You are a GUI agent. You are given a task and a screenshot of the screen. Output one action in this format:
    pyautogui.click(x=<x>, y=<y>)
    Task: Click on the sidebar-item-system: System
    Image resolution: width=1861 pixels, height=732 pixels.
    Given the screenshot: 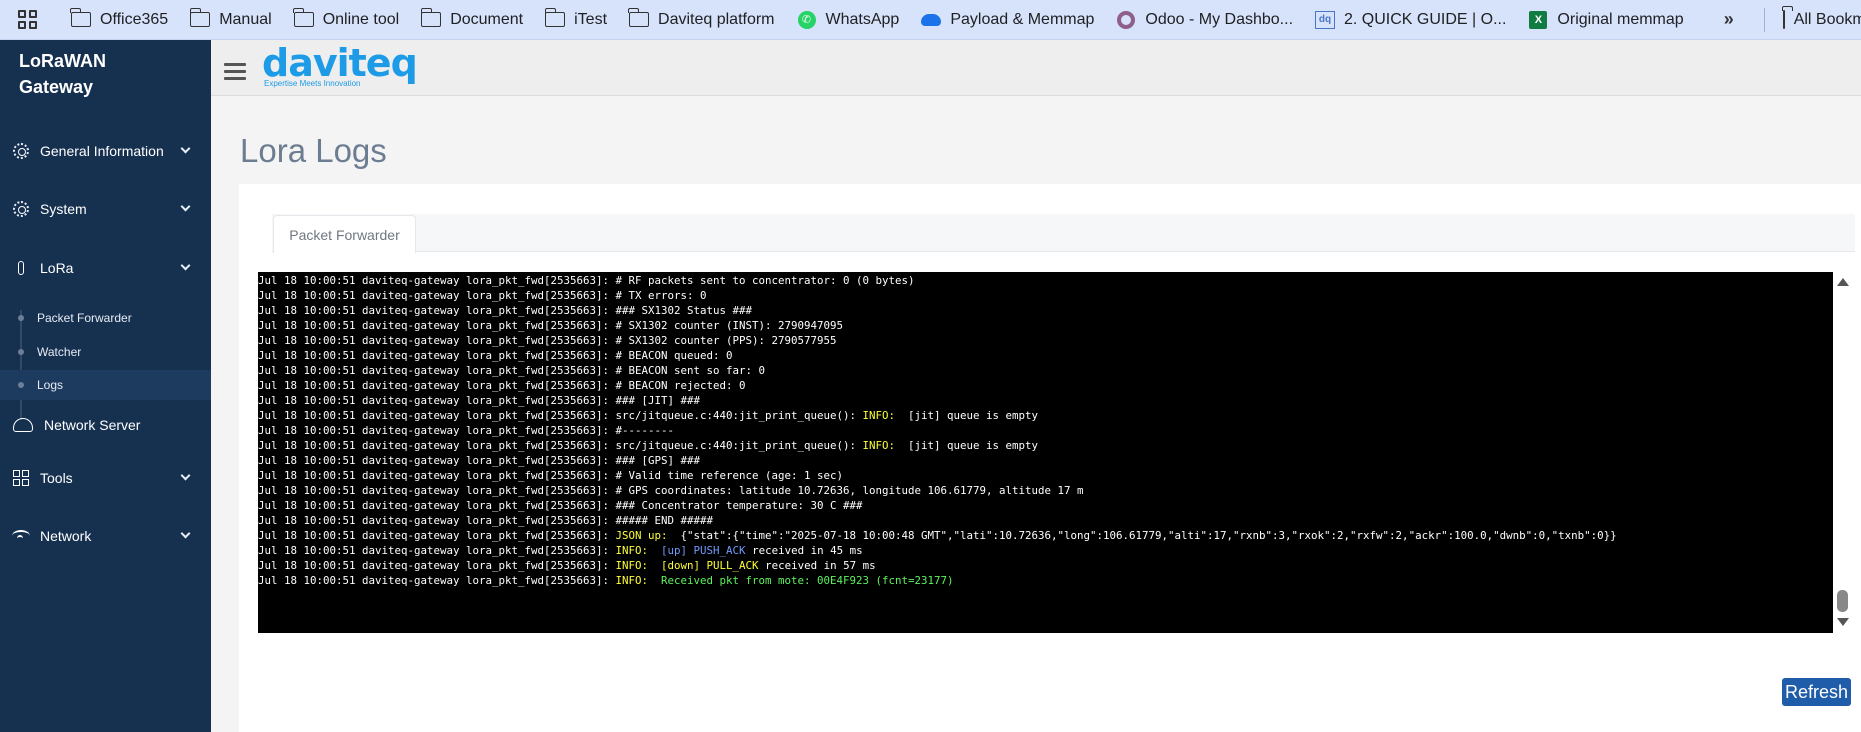 What is the action you would take?
    pyautogui.click(x=105, y=209)
    